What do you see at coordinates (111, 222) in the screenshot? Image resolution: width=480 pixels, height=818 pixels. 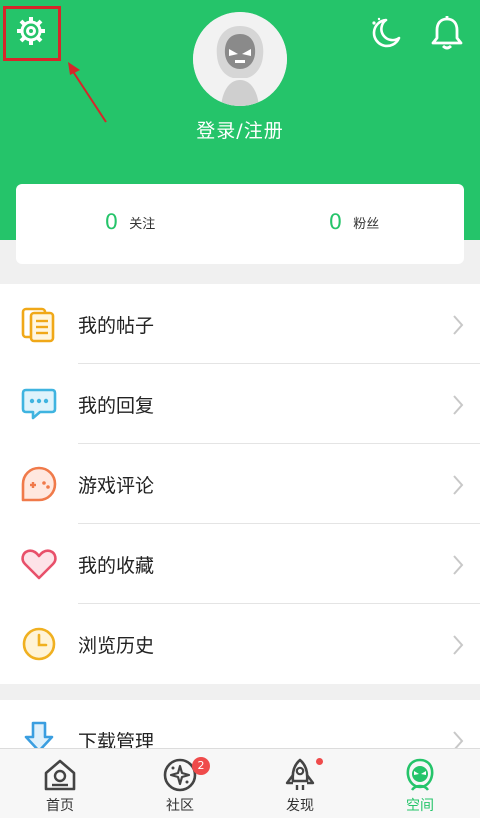 I see `following-count: 0` at bounding box center [111, 222].